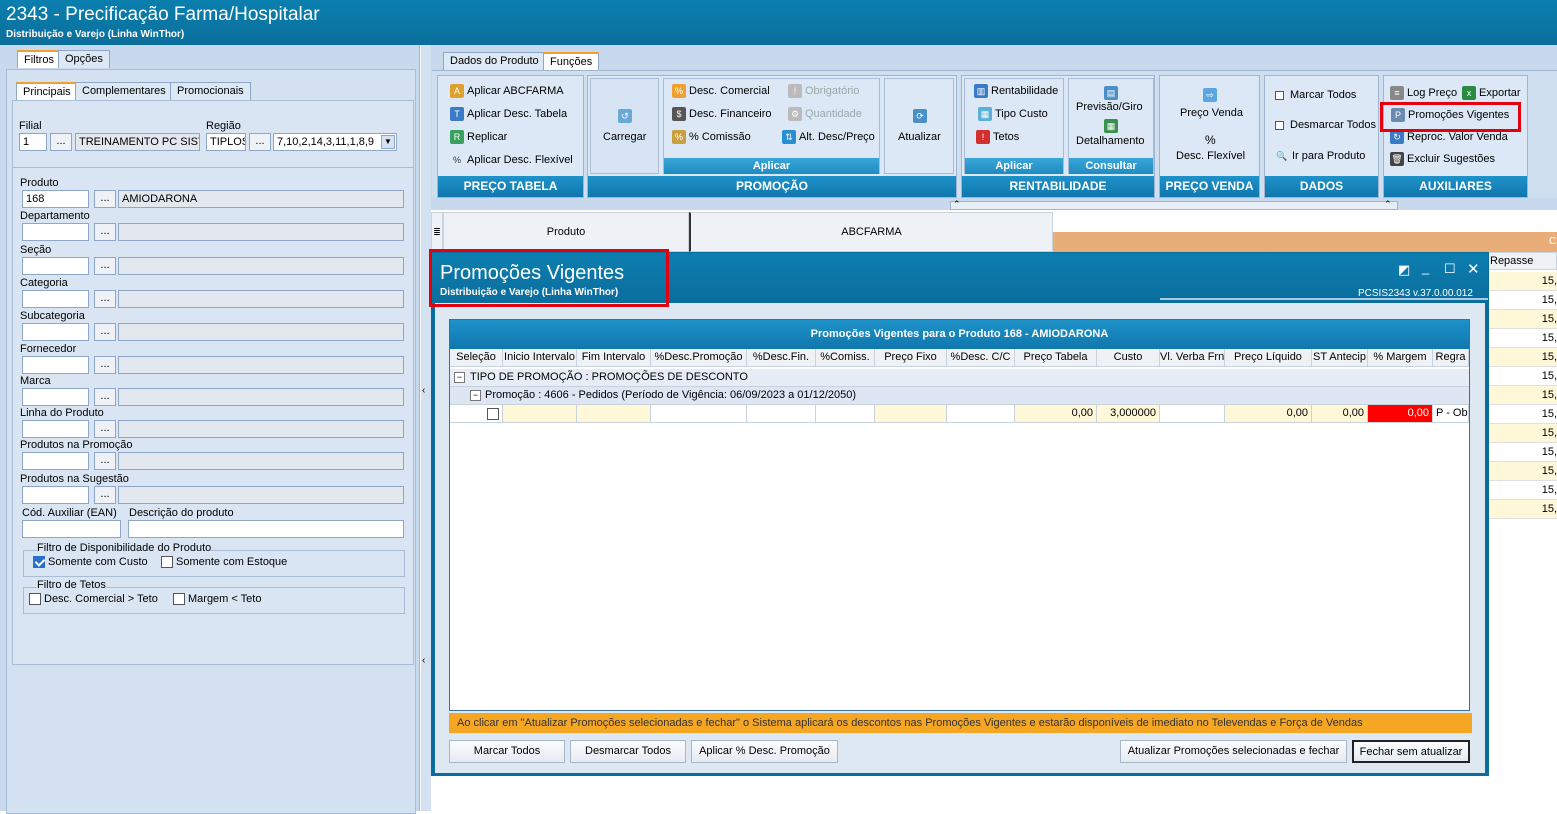 The width and height of the screenshot is (1557, 814). What do you see at coordinates (1450, 269) in the screenshot?
I see `maximize-icon: ☐` at bounding box center [1450, 269].